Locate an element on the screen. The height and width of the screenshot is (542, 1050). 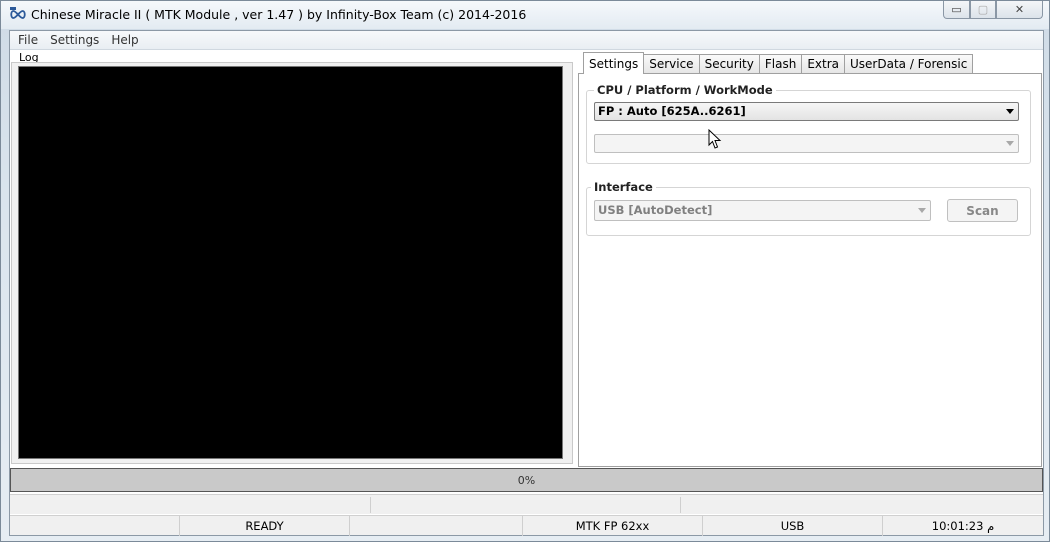
menu-help: Help is located at coordinates (124, 40).